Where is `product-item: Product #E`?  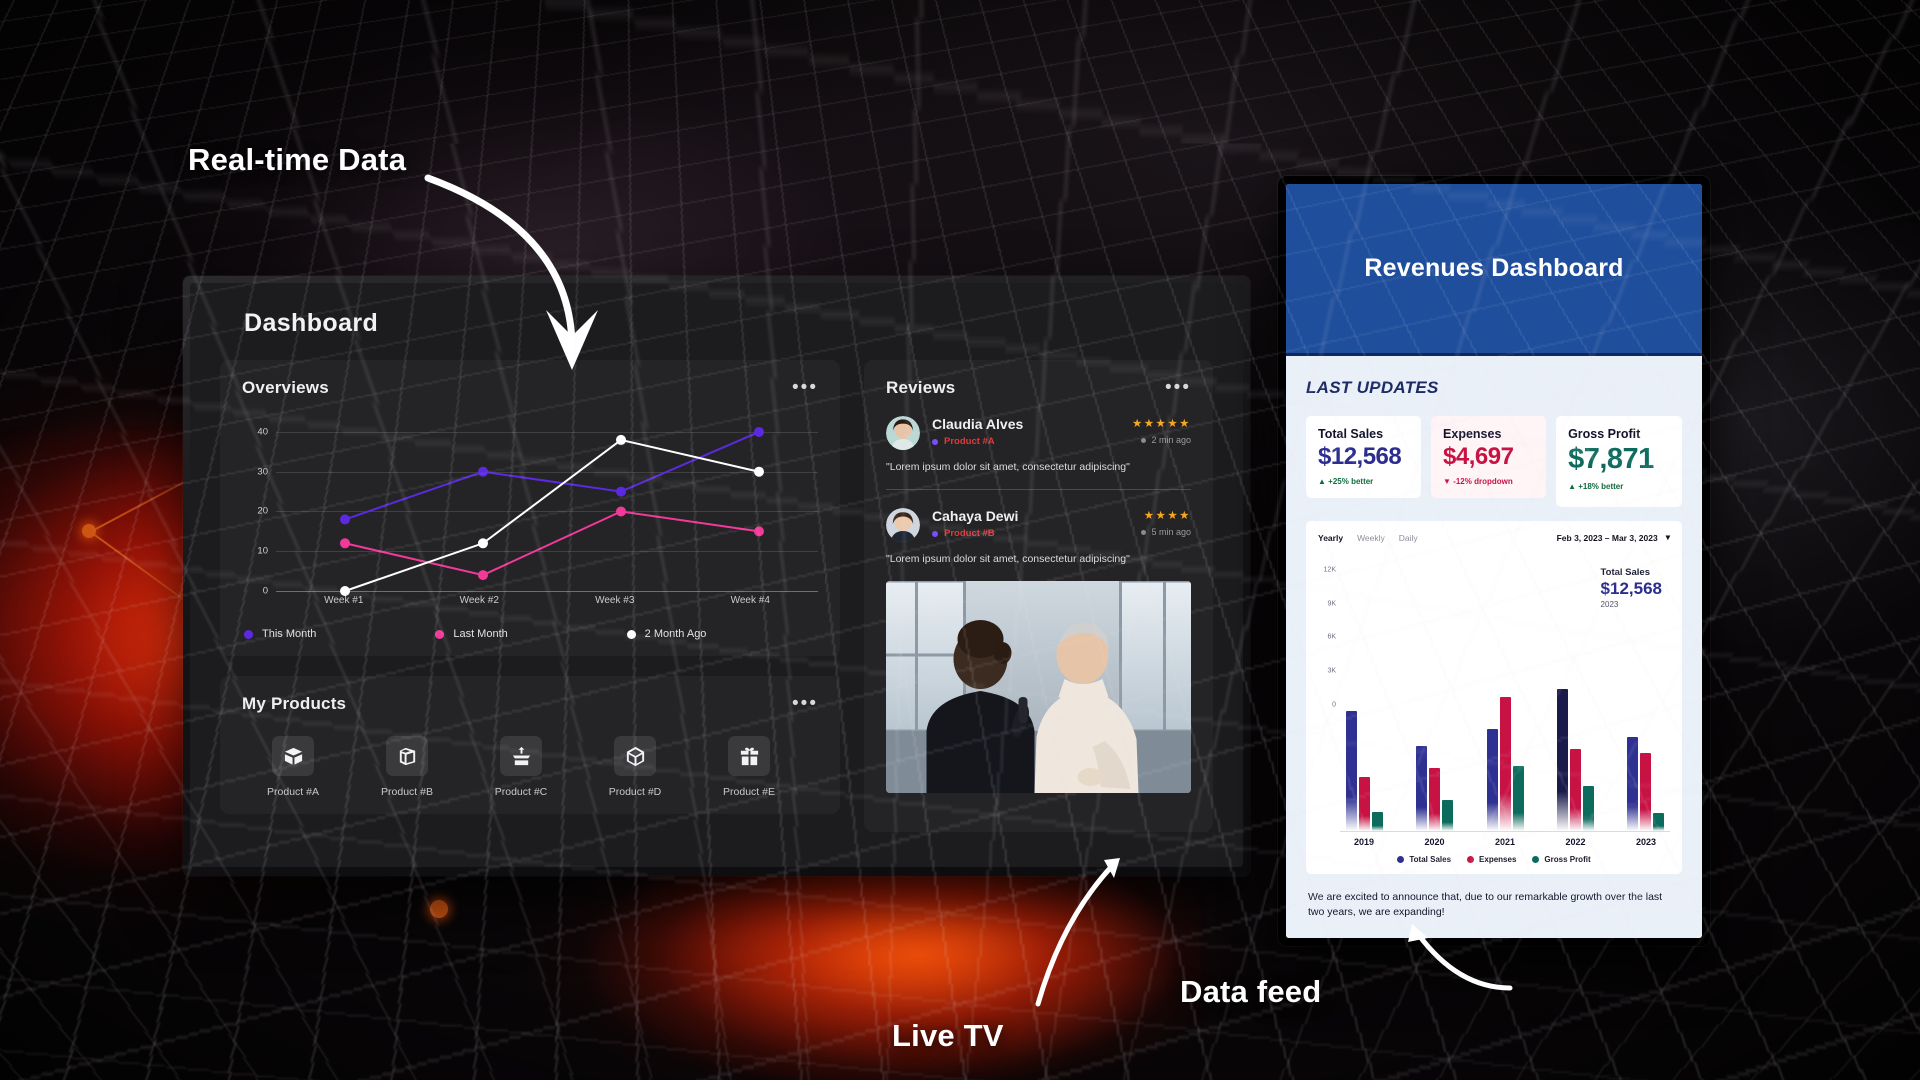 product-item: Product #E is located at coordinates (749, 767).